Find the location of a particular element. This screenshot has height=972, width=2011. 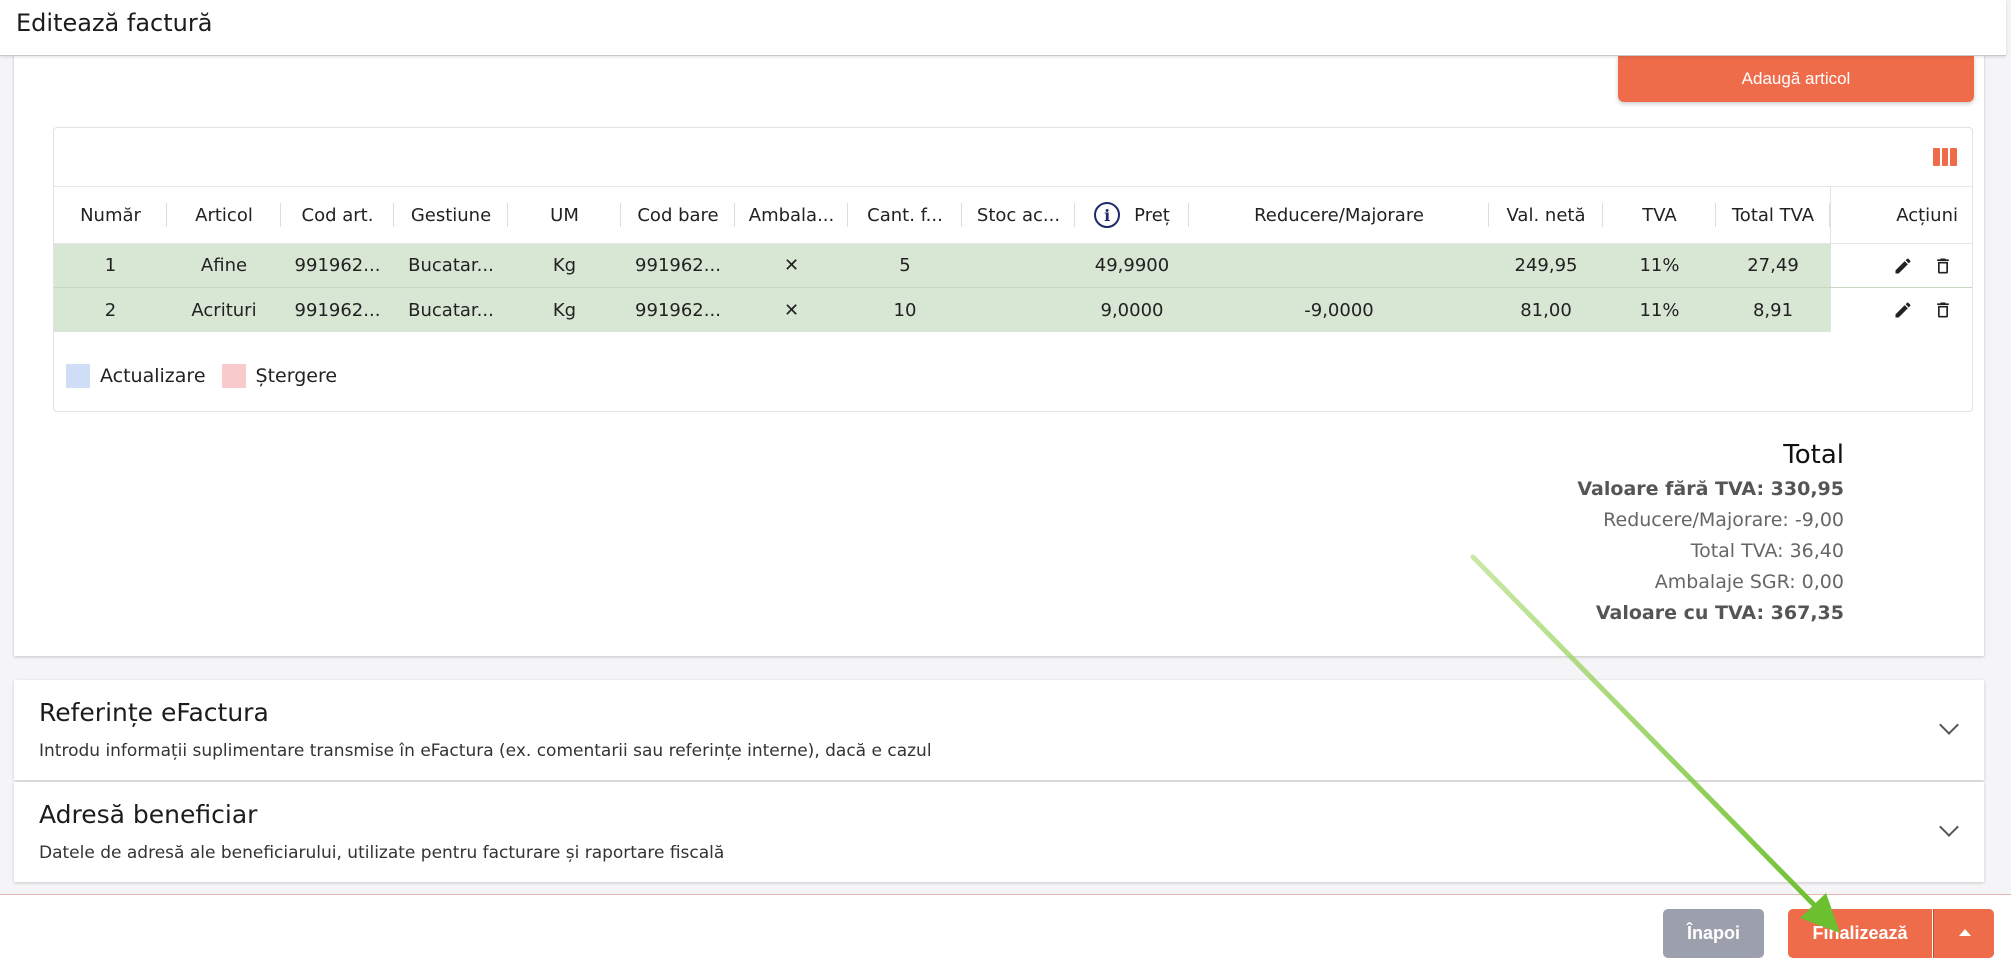

col-header-actiuni: Acțiuni is located at coordinates (1901, 215).